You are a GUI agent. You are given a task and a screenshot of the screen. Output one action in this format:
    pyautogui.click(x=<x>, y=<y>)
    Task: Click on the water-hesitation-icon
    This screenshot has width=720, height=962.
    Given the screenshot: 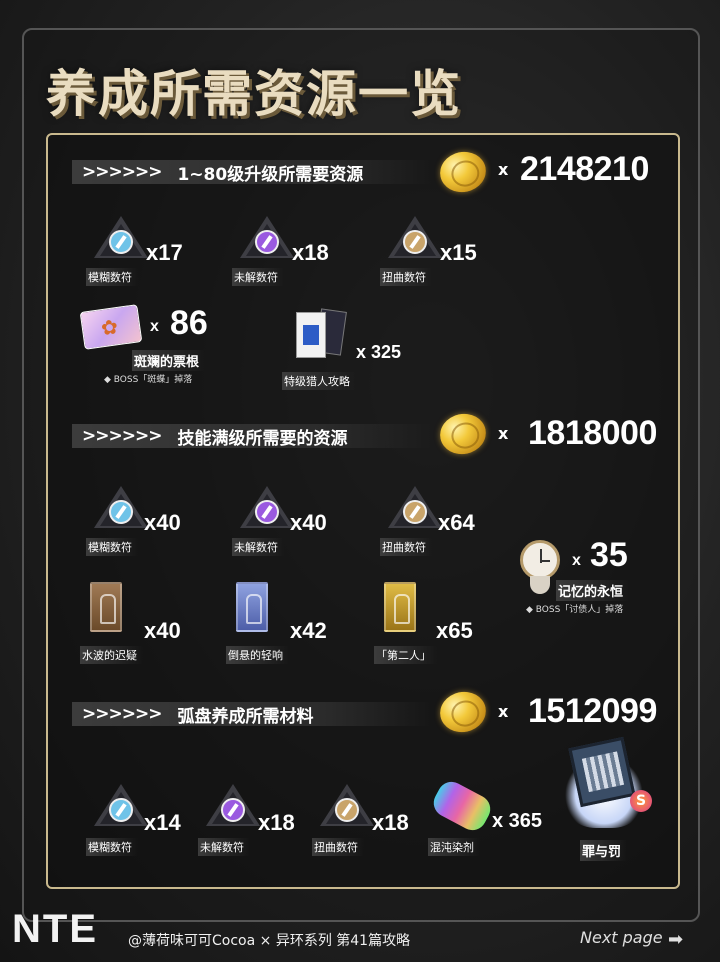 What is the action you would take?
    pyautogui.click(x=106, y=607)
    